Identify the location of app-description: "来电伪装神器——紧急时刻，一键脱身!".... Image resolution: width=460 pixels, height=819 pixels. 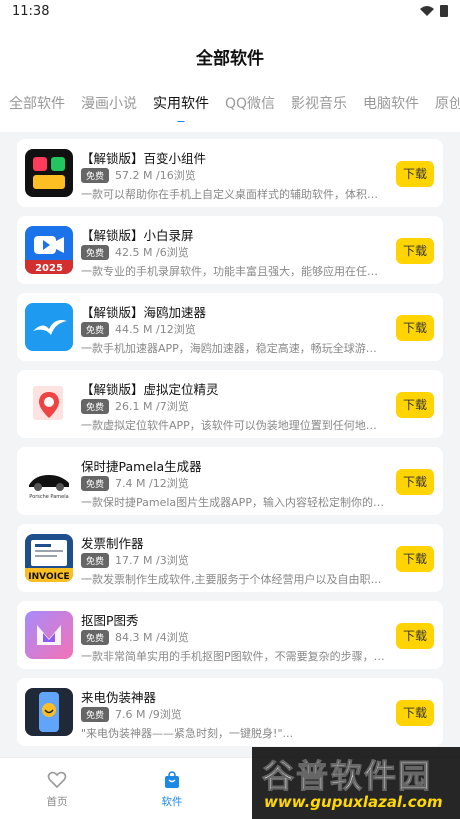
(187, 733).